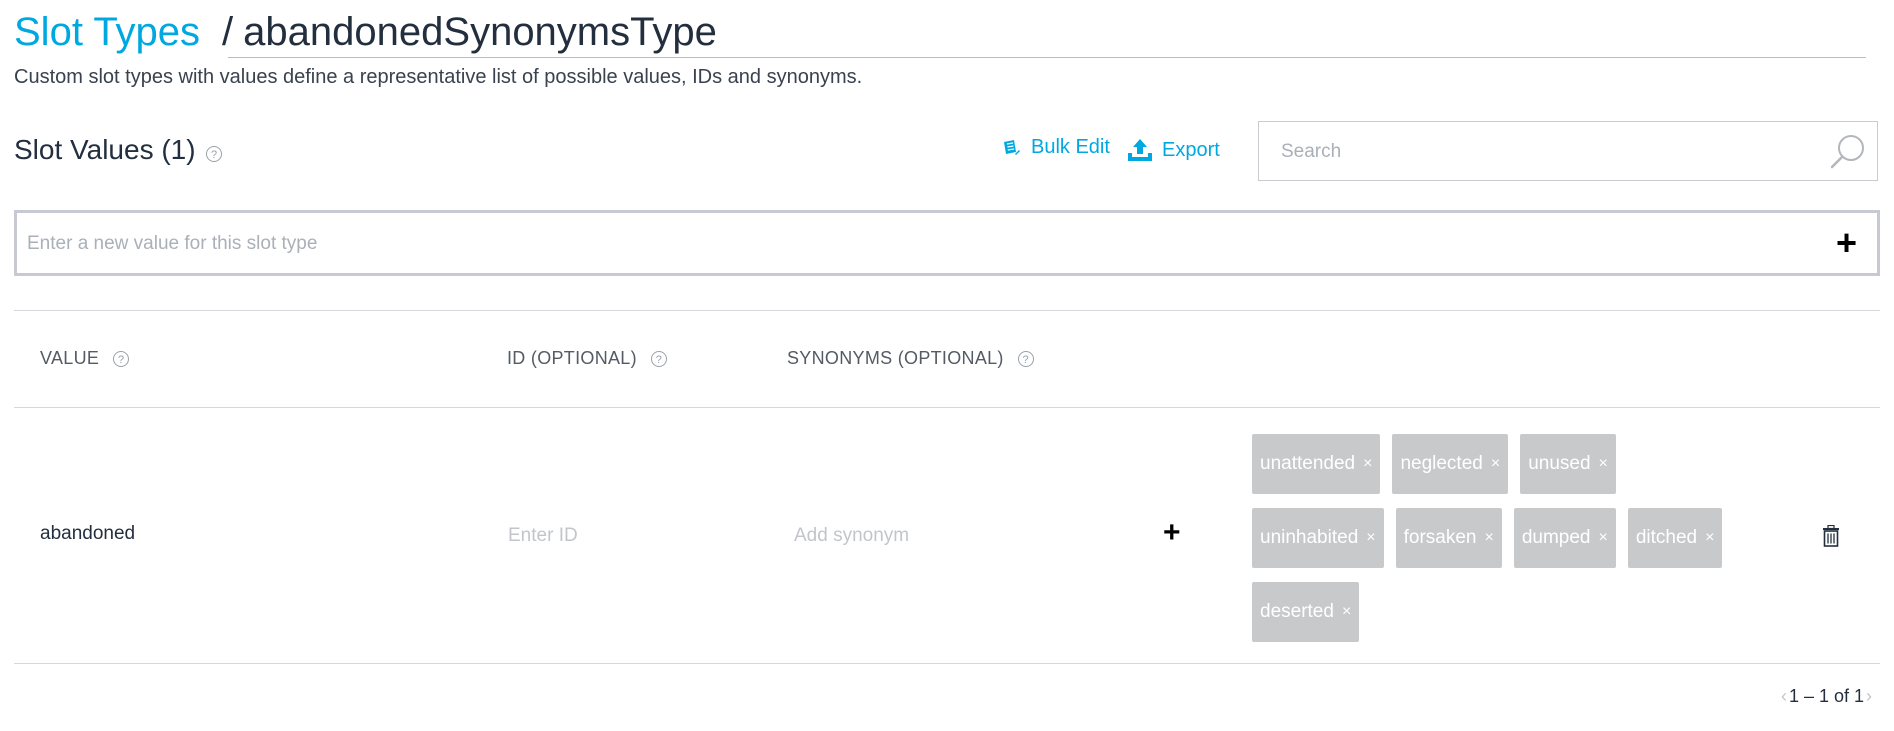 This screenshot has height=731, width=1894. Describe the element at coordinates (917, 244) in the screenshot. I see `new-value-input` at that location.